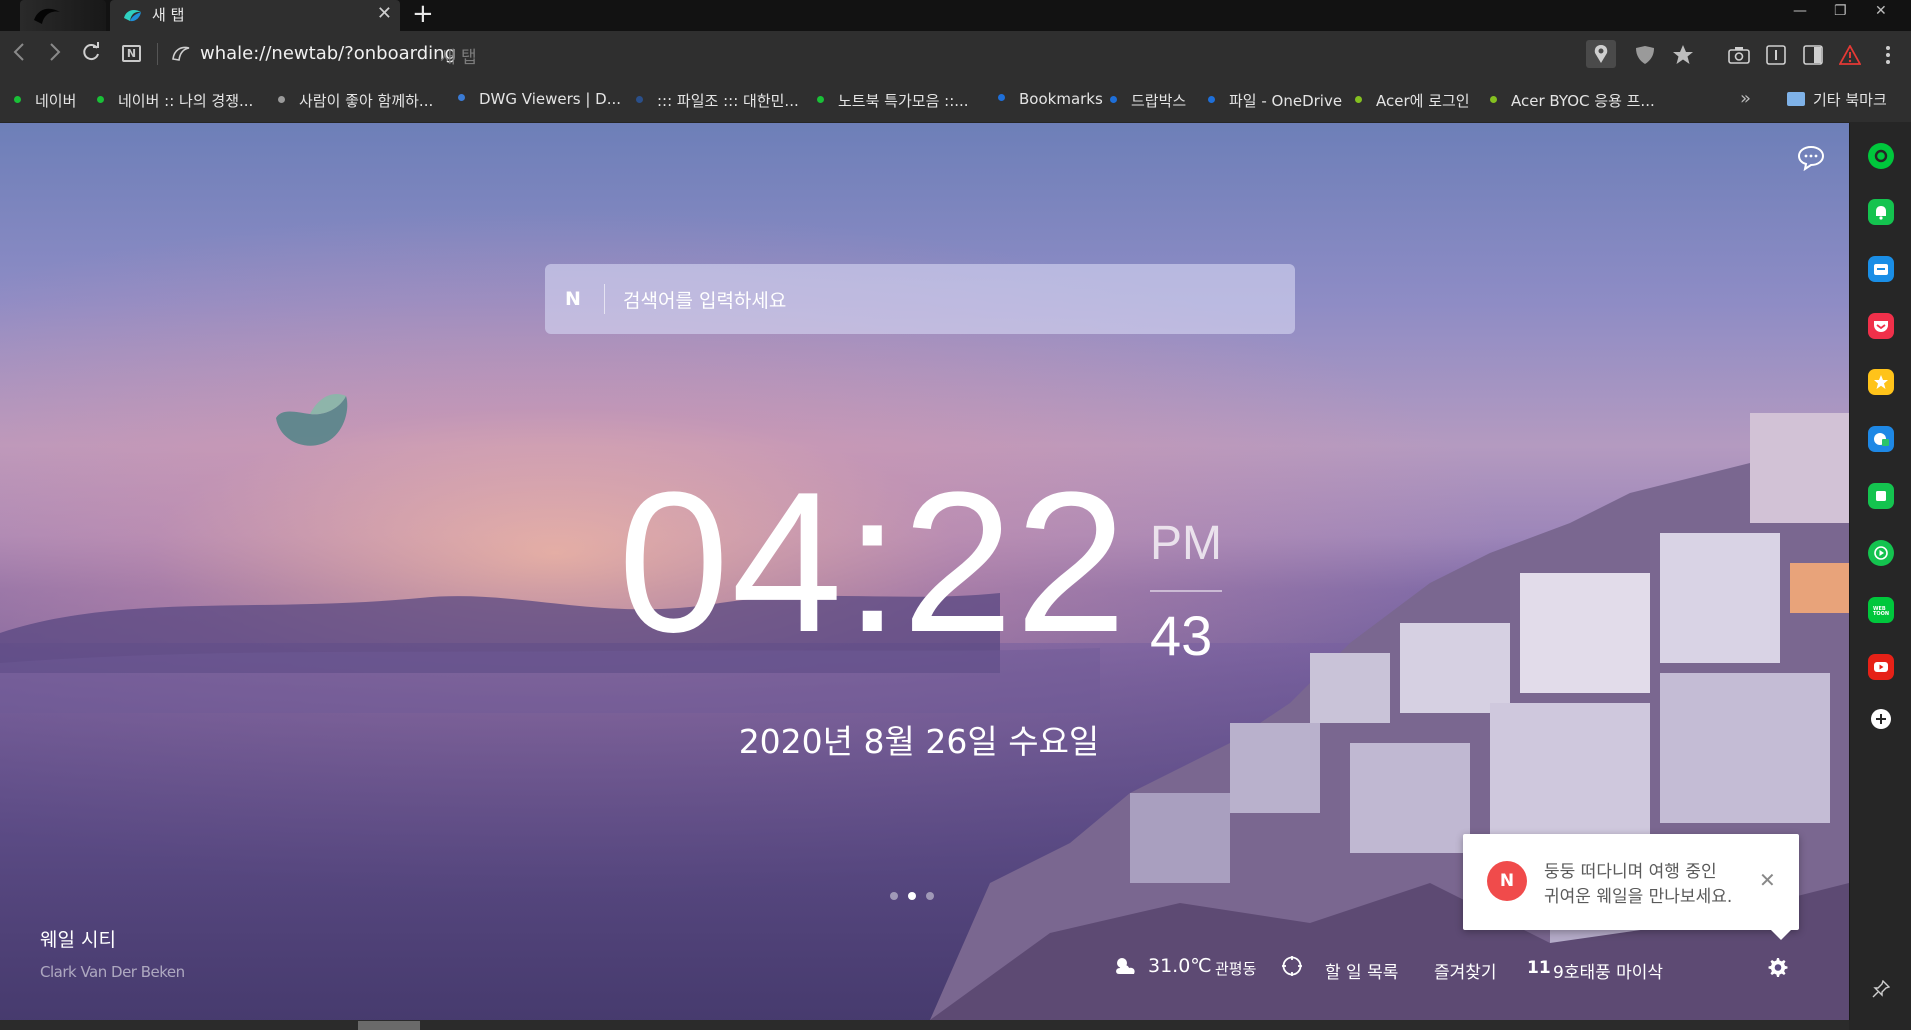 This screenshot has width=1911, height=1030. I want to click on webtoon-app-icon: WEB TOON, so click(1881, 610).